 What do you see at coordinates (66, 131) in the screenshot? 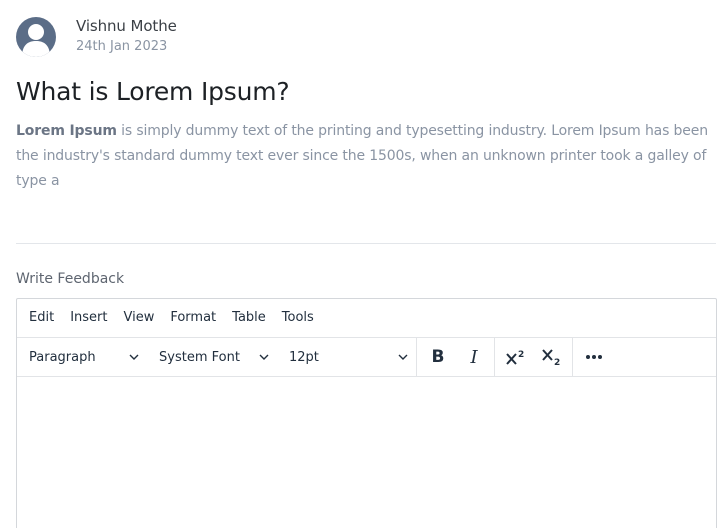
I see `post-body-bold: Lorem Ipsum` at bounding box center [66, 131].